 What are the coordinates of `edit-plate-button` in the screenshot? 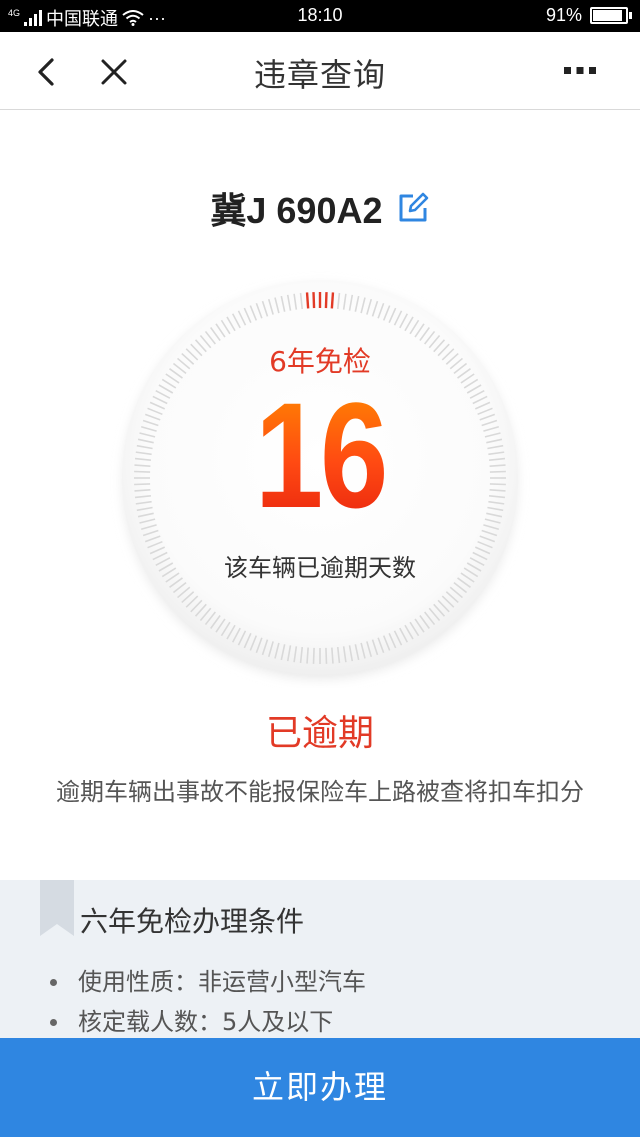 It's located at (413, 208).